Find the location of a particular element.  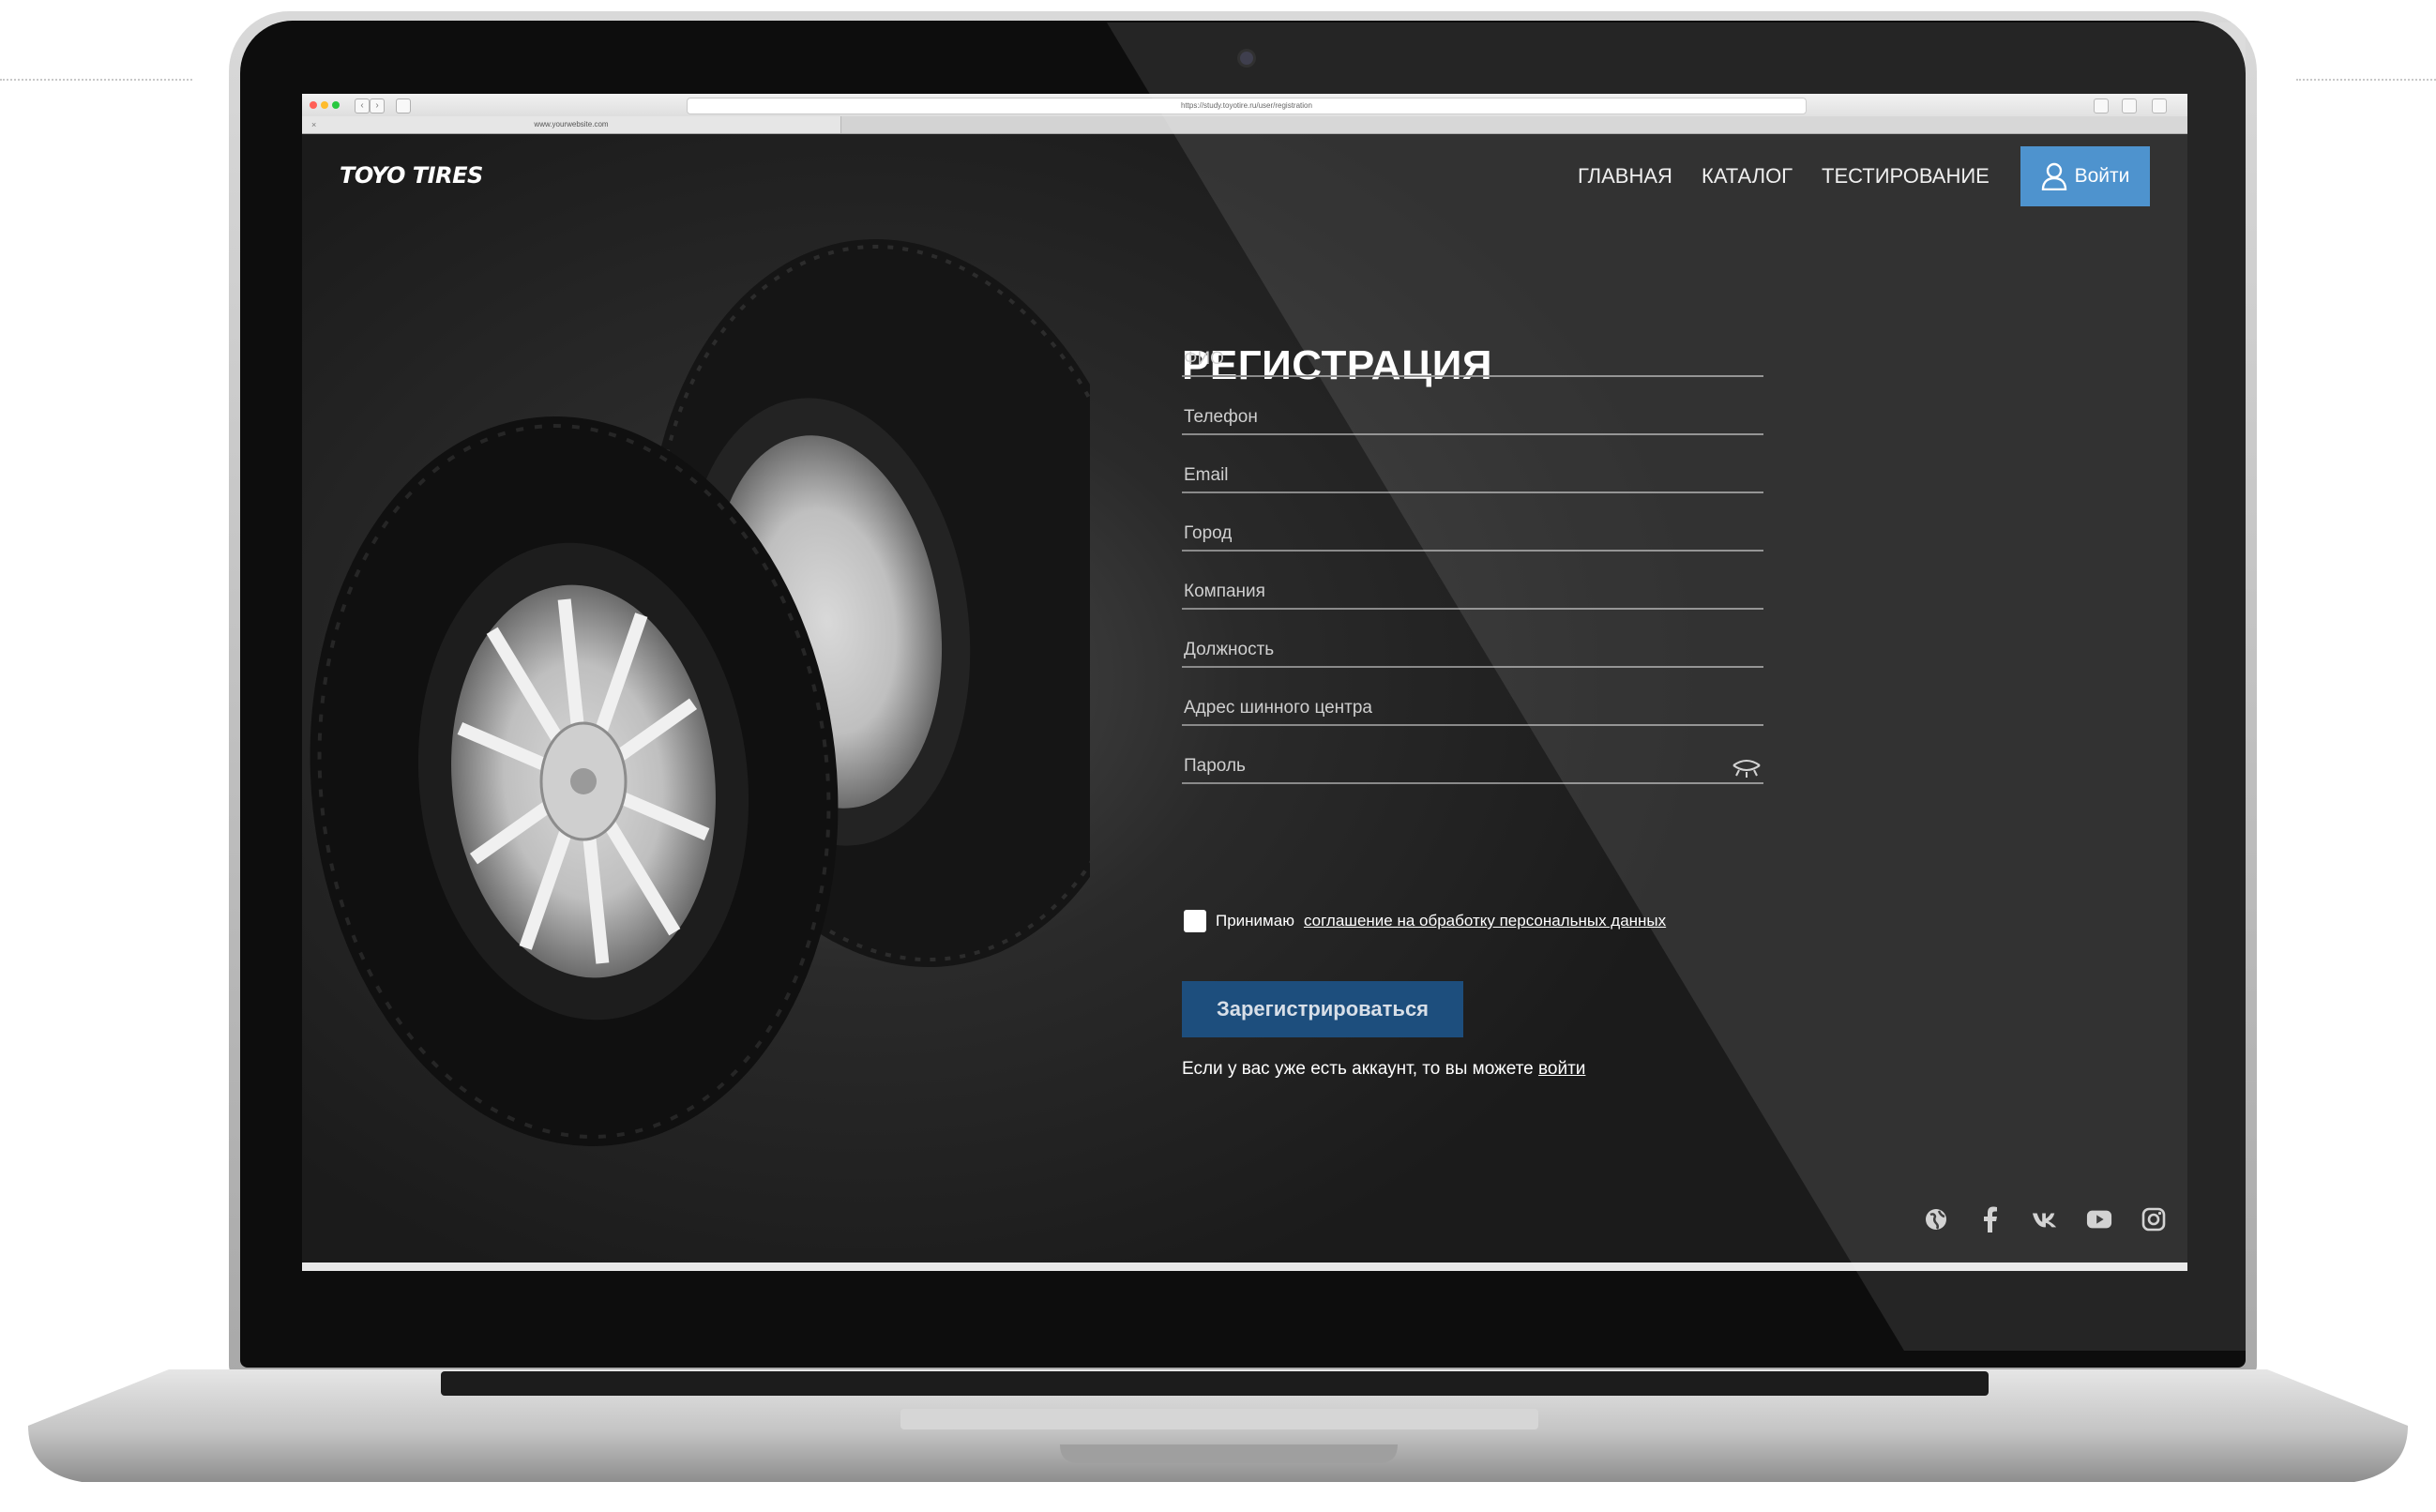

login-label: Войти is located at coordinates (2102, 176).